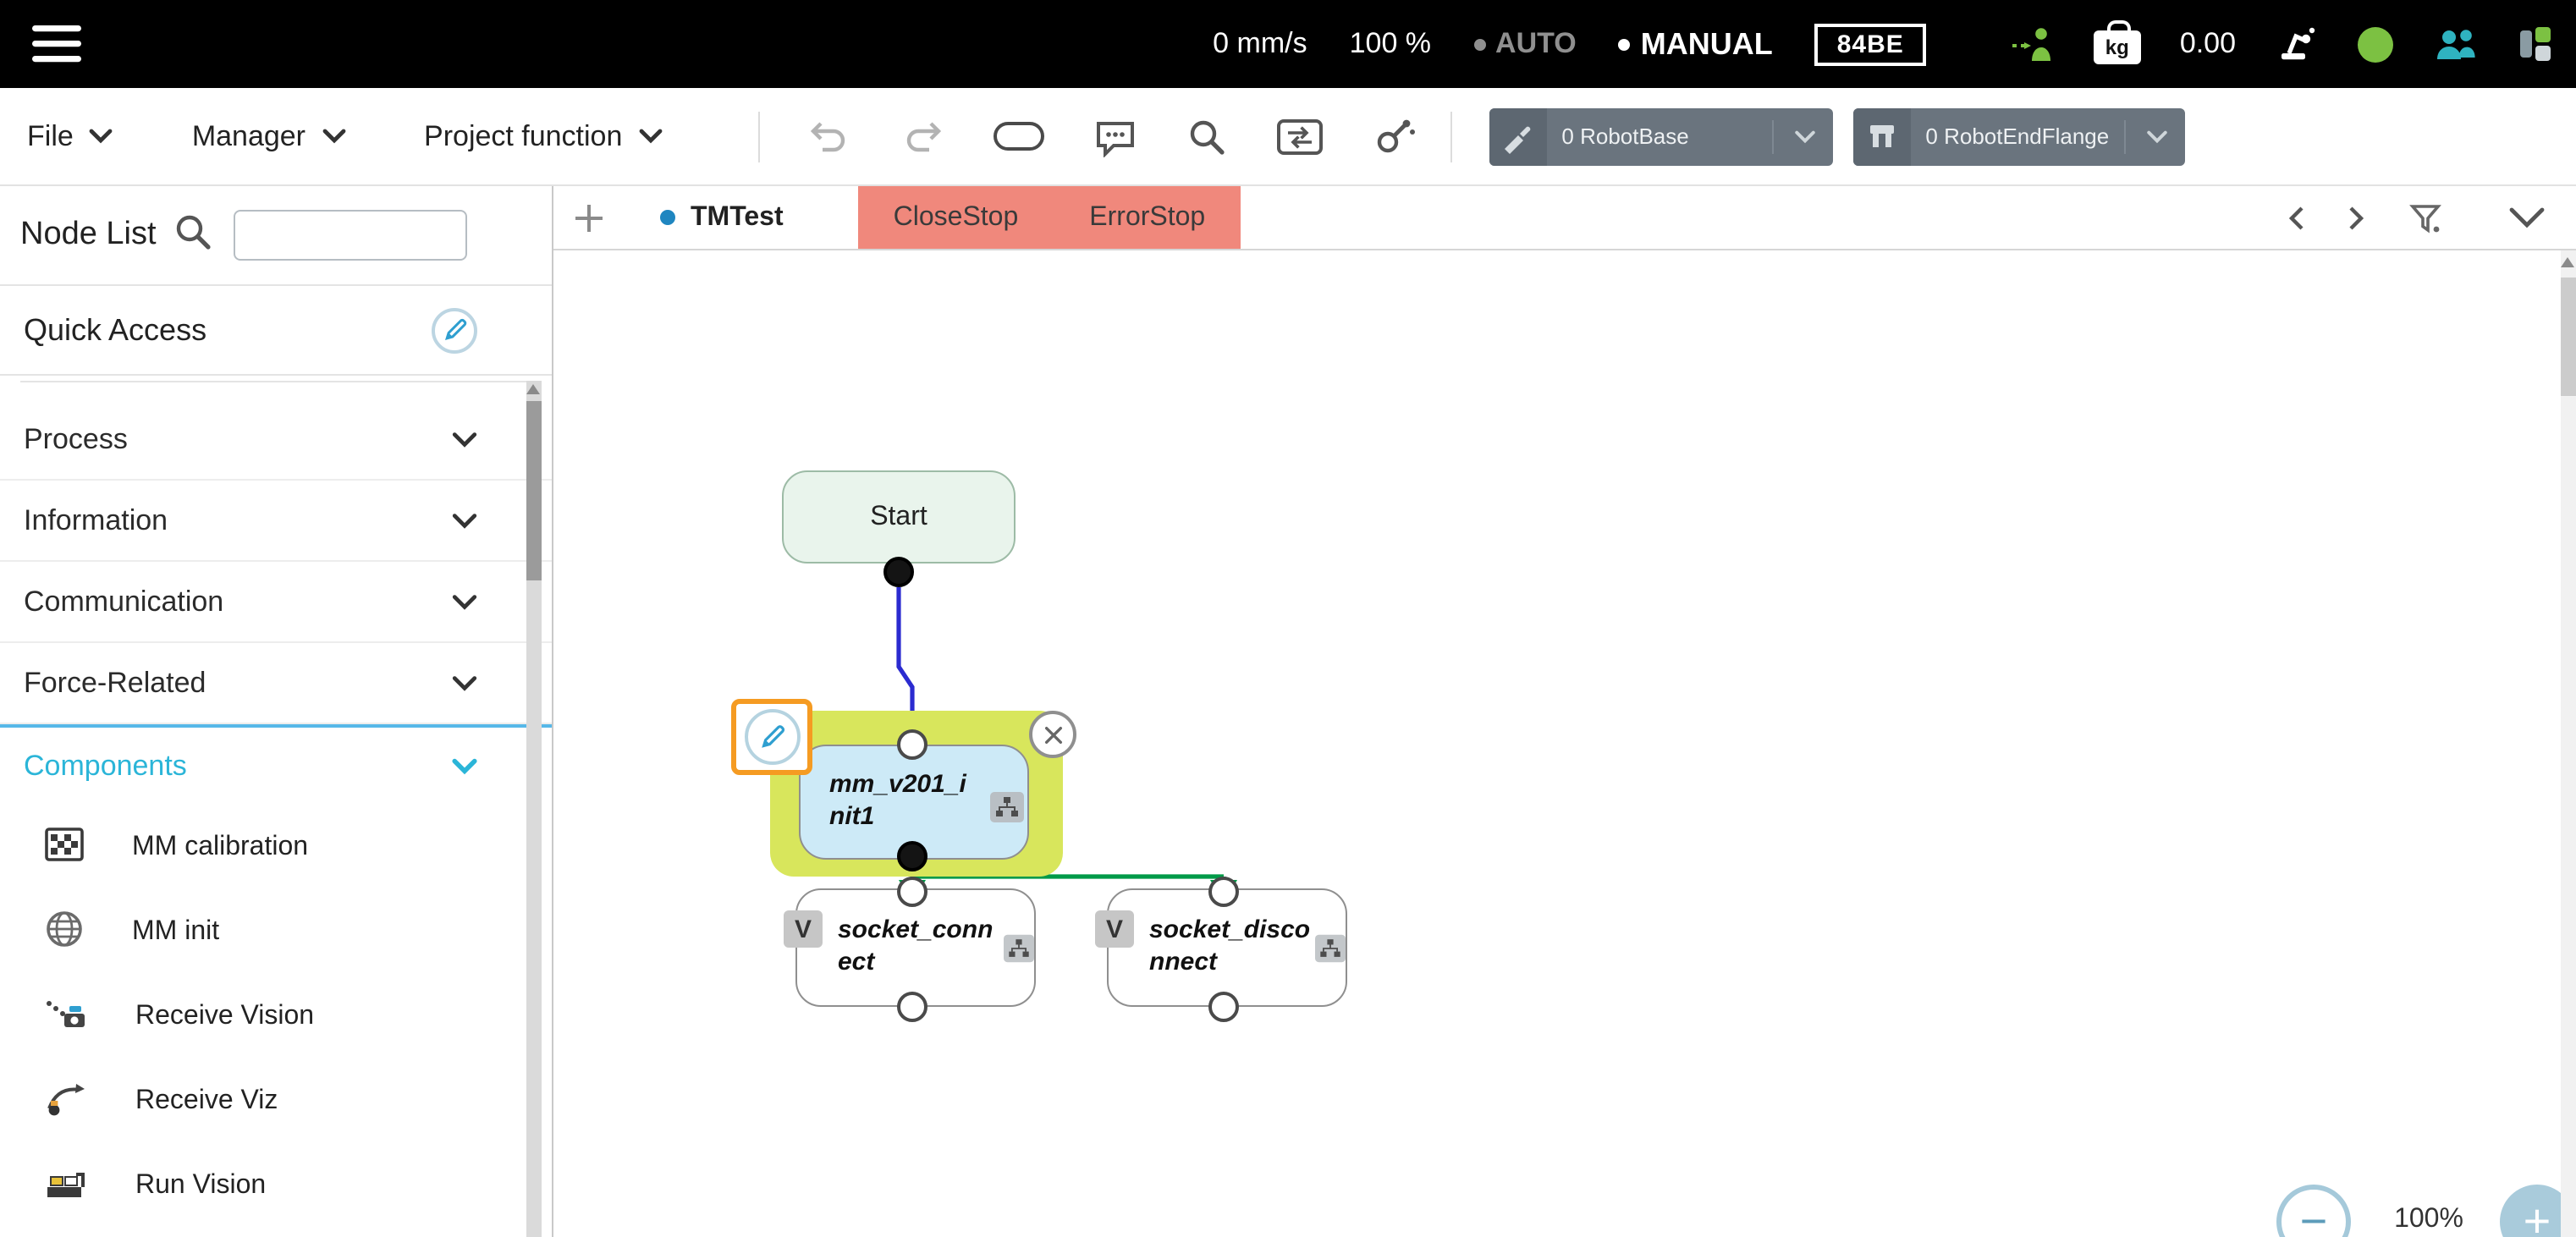  What do you see at coordinates (2456, 44) in the screenshot?
I see `users-icon` at bounding box center [2456, 44].